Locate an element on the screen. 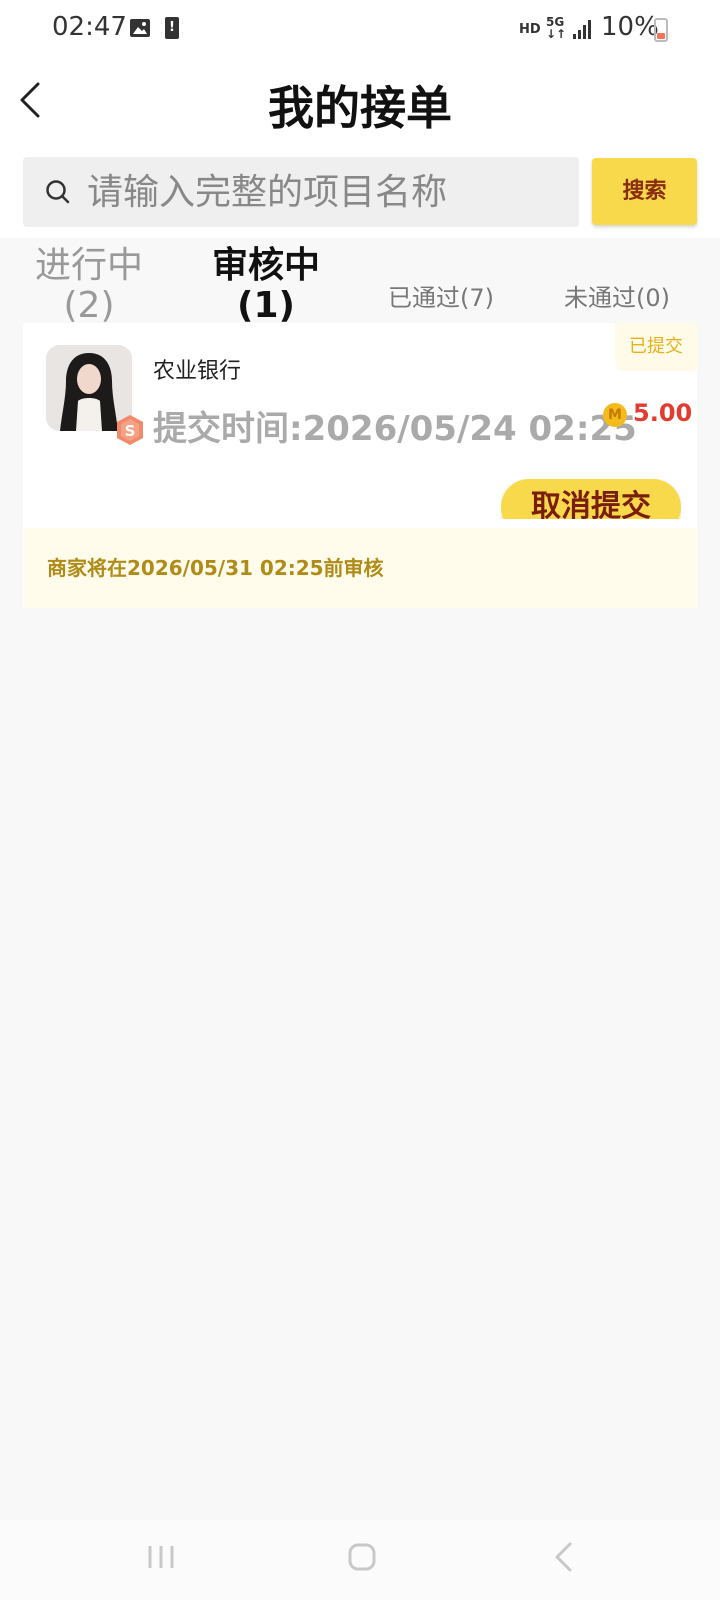  reward-amount: 5.00 is located at coordinates (663, 413).